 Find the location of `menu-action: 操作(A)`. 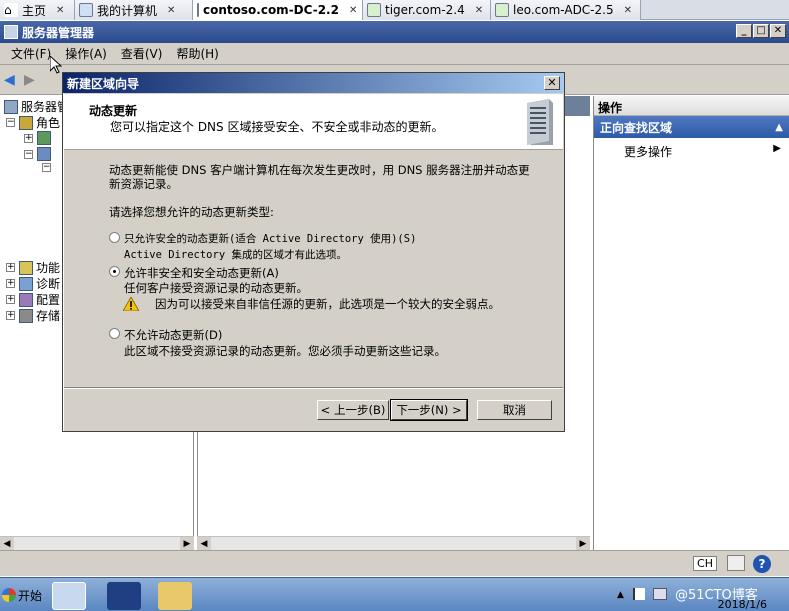

menu-action: 操作(A) is located at coordinates (86, 53).